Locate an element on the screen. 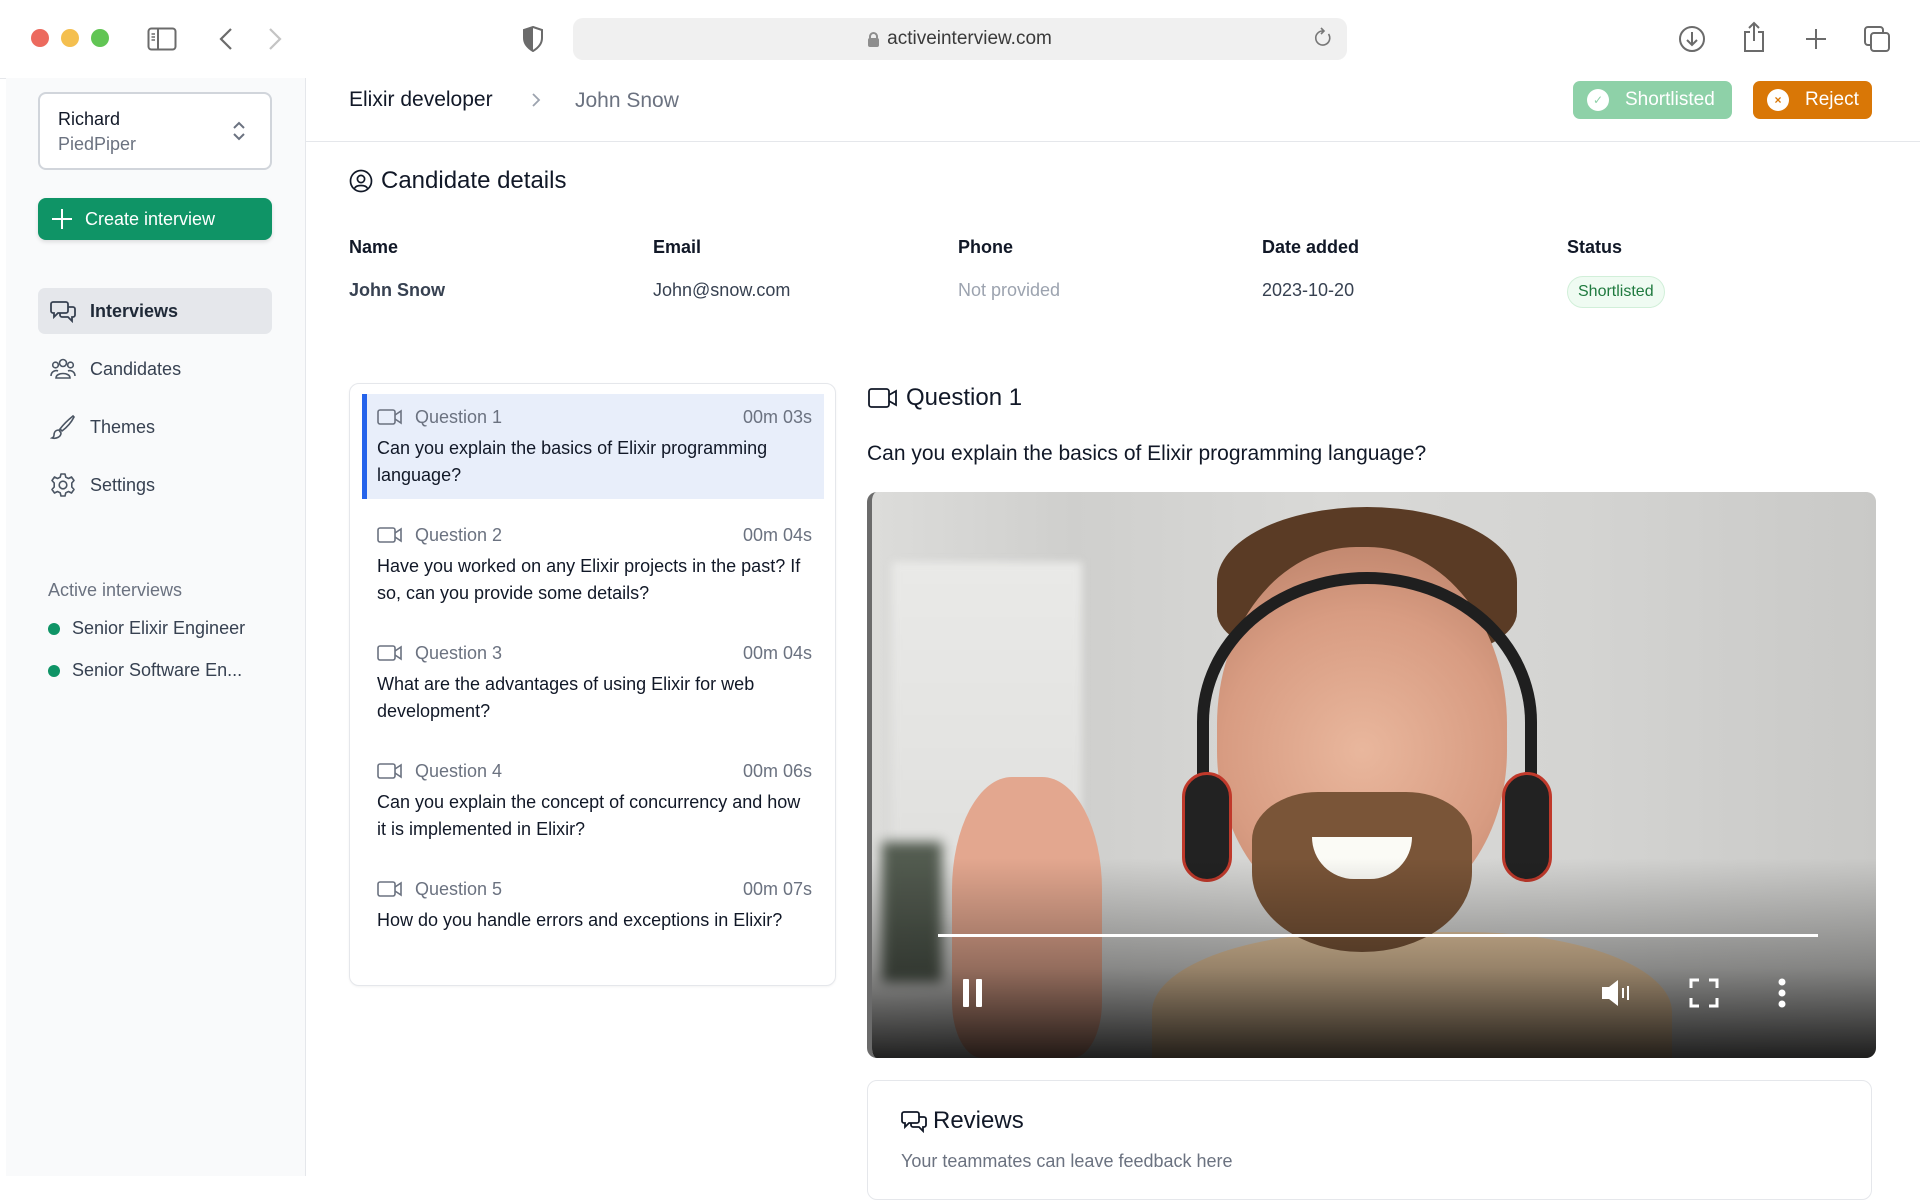 The height and width of the screenshot is (1200, 1920). create-interview-button: Create interview is located at coordinates (155, 219).